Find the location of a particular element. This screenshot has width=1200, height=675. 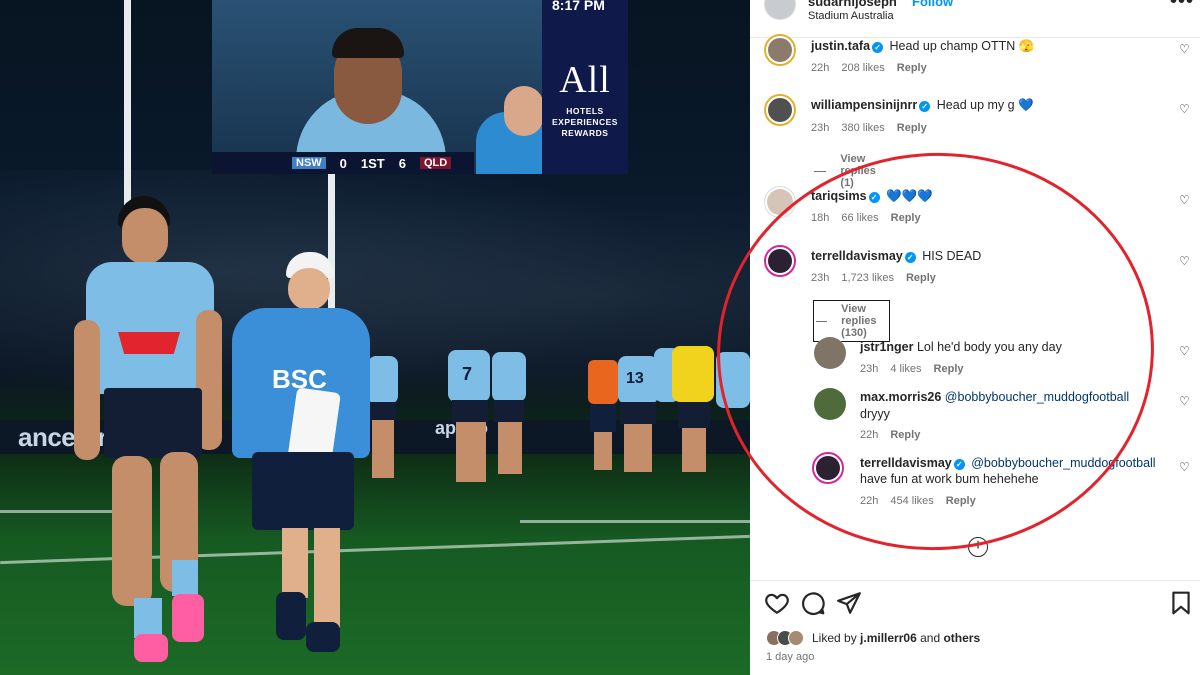

comment-username: williampensinijnrr is located at coordinates (864, 105).